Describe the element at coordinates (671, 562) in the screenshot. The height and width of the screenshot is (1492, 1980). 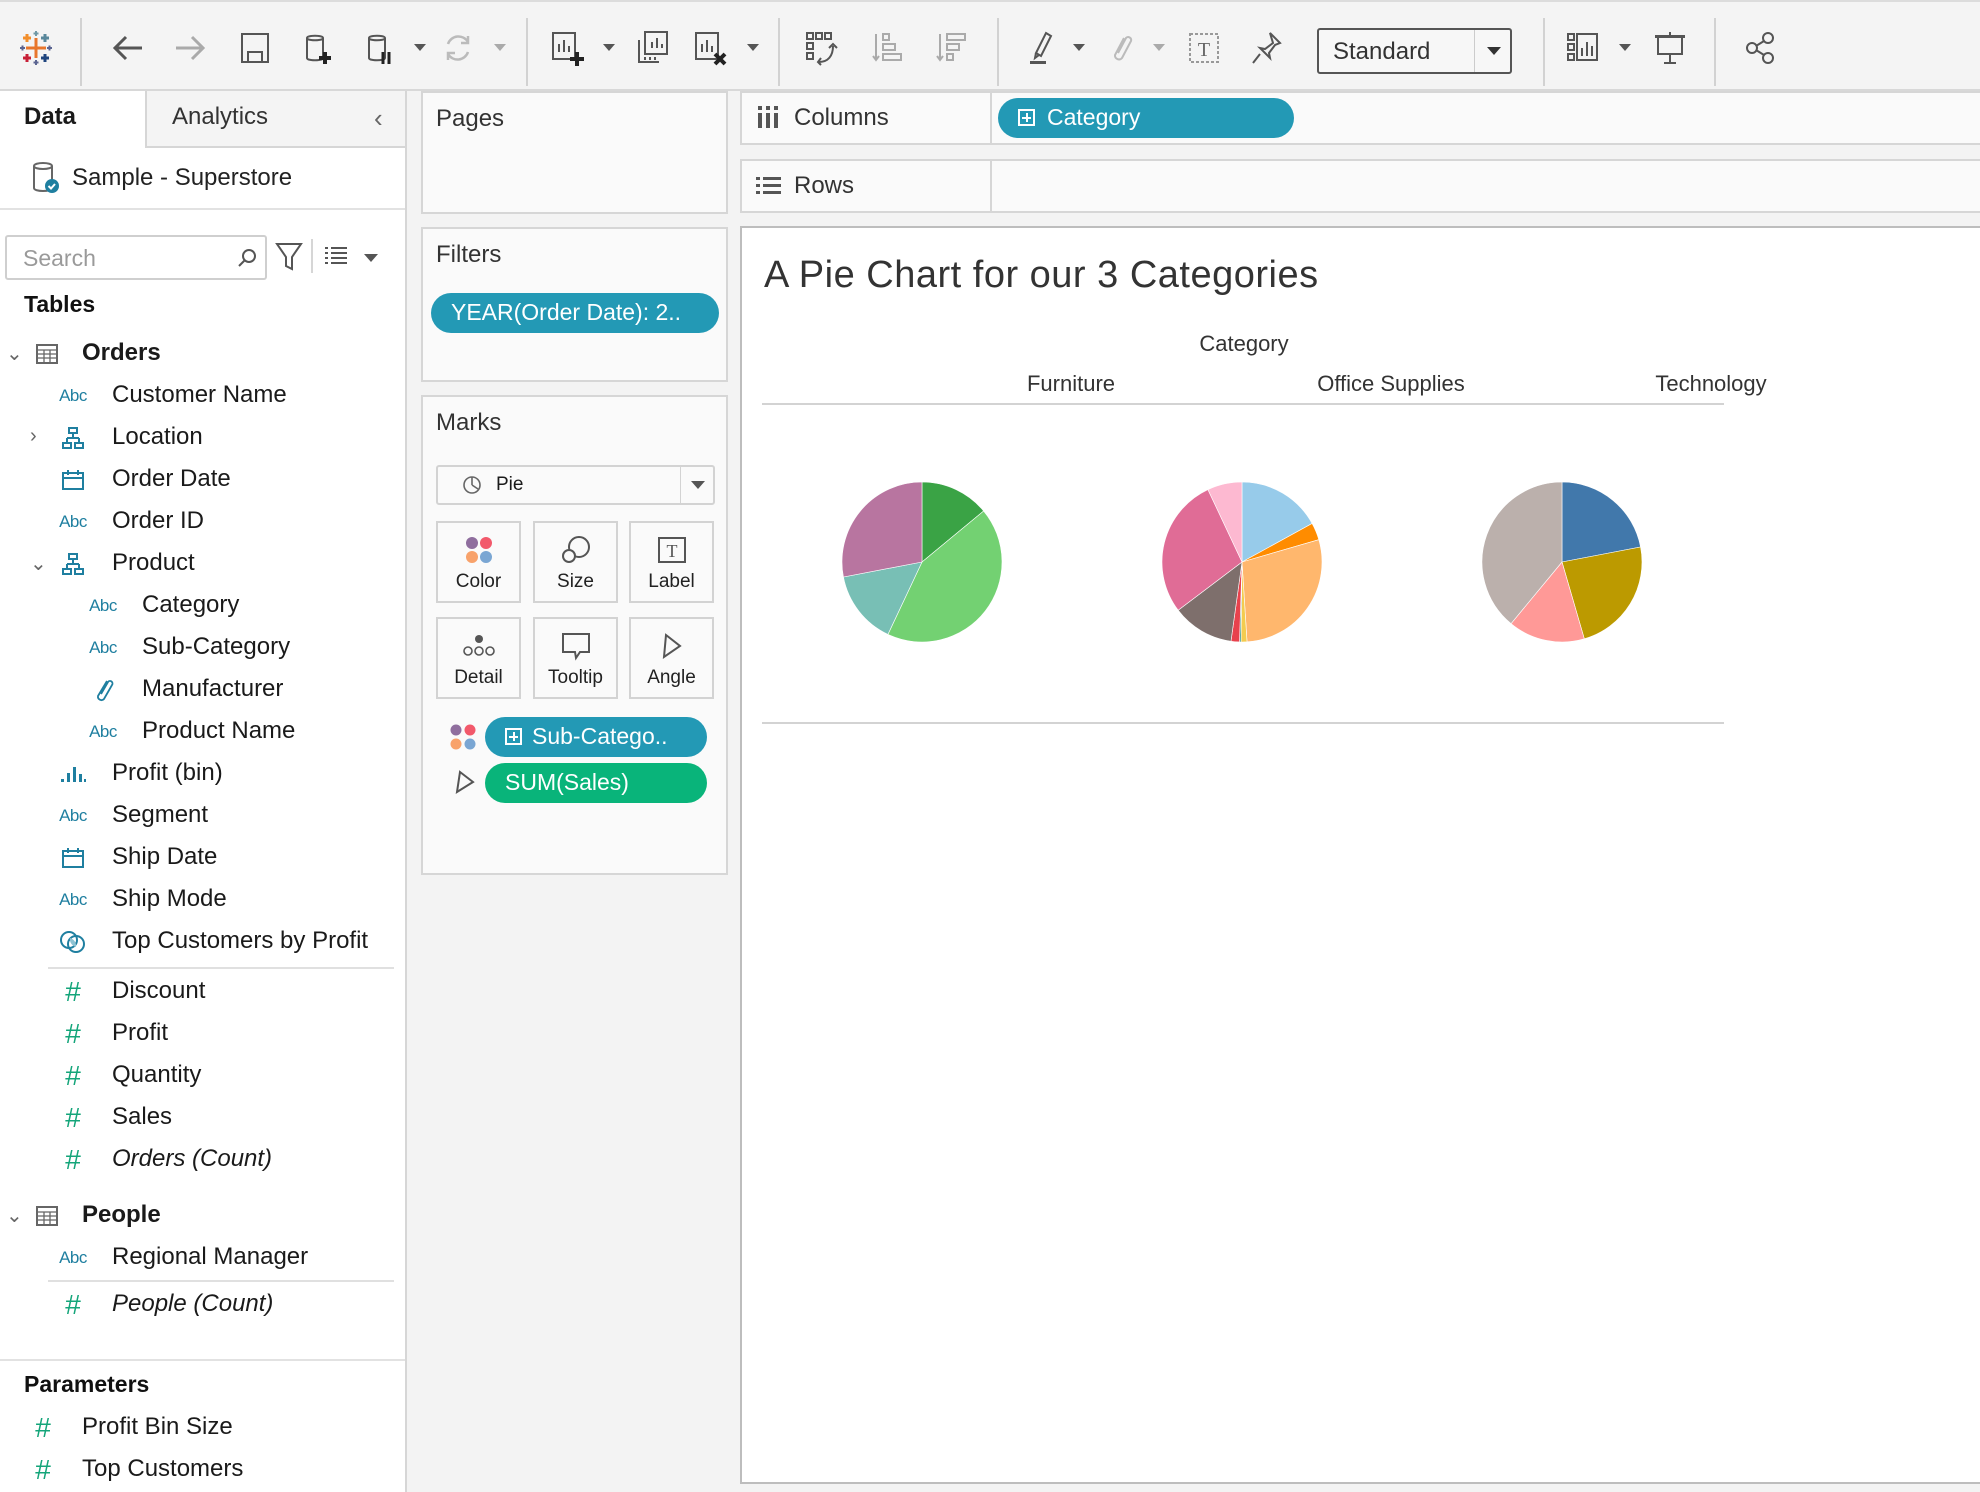
I see `label-button: T Label` at that location.